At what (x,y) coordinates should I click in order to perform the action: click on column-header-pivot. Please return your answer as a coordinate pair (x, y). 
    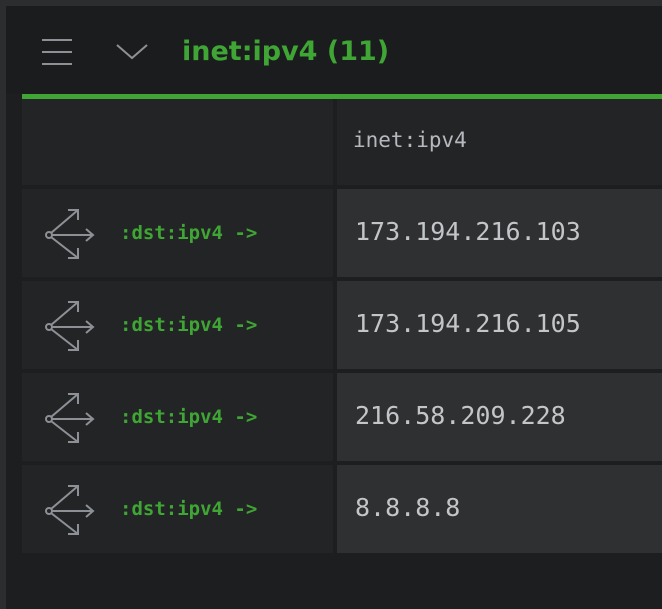
    Looking at the image, I should click on (177, 142).